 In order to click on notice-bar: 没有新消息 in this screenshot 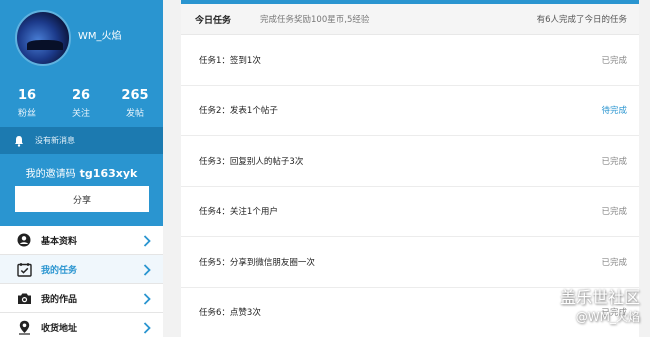, I will do `click(81, 140)`.